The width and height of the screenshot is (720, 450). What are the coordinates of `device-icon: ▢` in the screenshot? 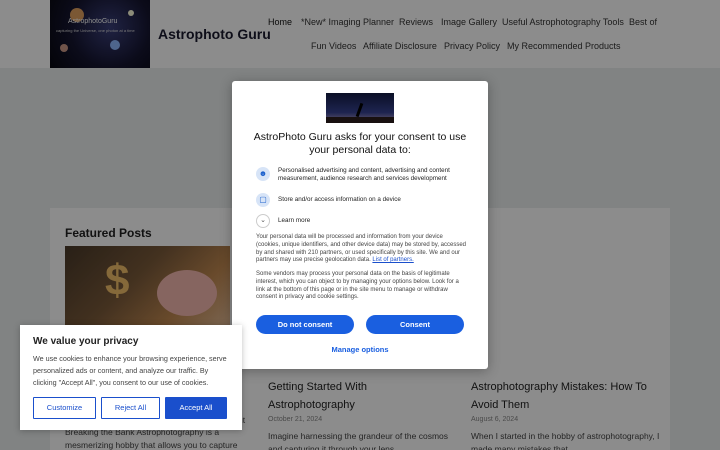 It's located at (263, 200).